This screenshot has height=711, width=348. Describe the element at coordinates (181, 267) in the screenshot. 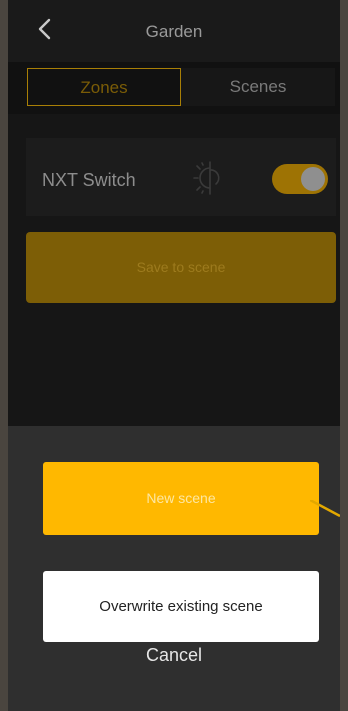

I see `save-to-scene-button: Save to scene` at that location.